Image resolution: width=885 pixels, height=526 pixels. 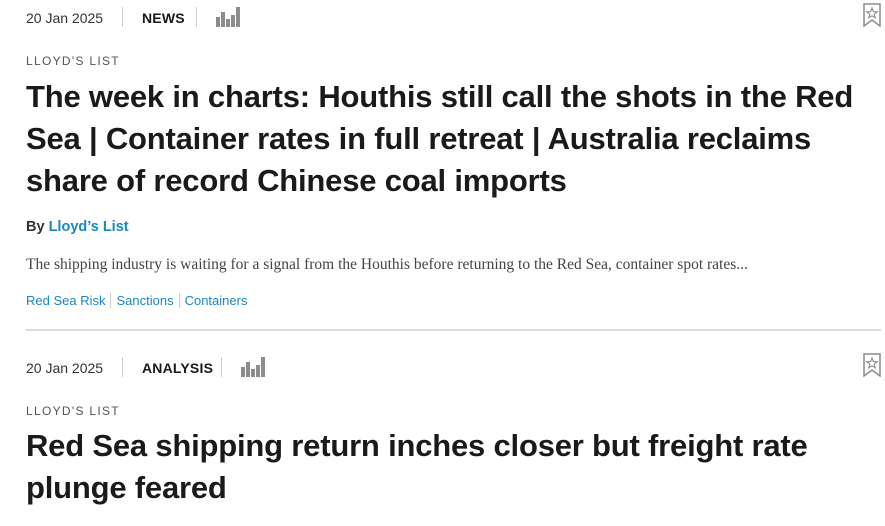 What do you see at coordinates (89, 227) in the screenshot?
I see `author-link: Lloyd’s List` at bounding box center [89, 227].